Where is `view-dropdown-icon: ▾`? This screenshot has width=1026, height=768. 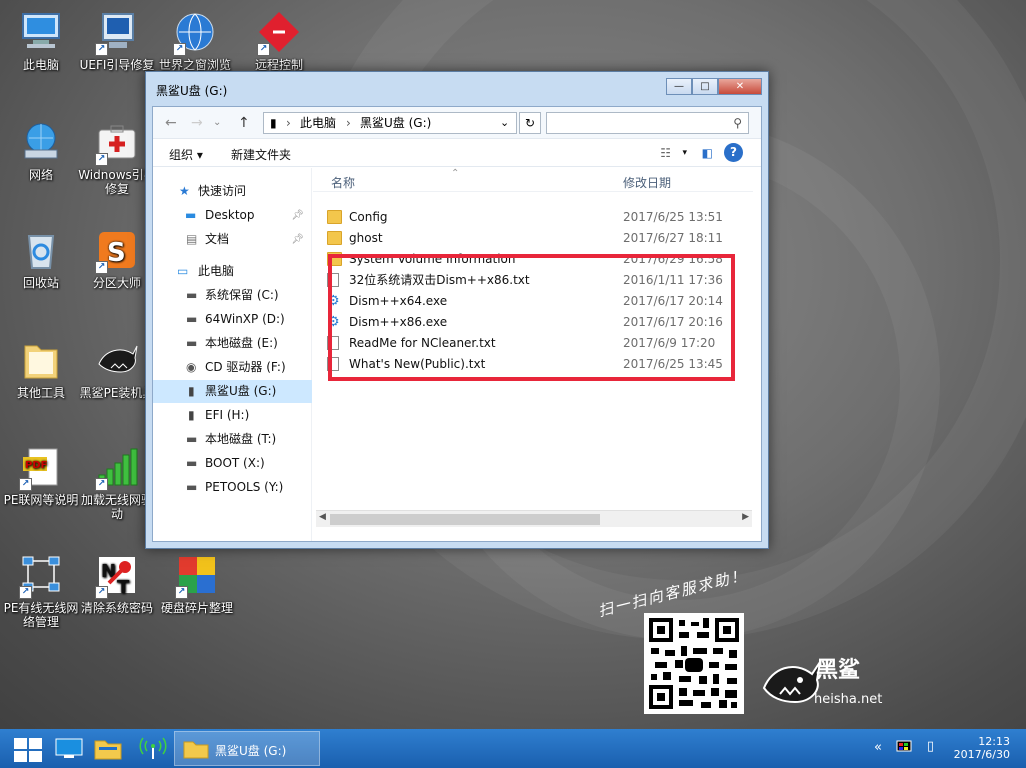
view-dropdown-icon: ▾ is located at coordinates (684, 153).